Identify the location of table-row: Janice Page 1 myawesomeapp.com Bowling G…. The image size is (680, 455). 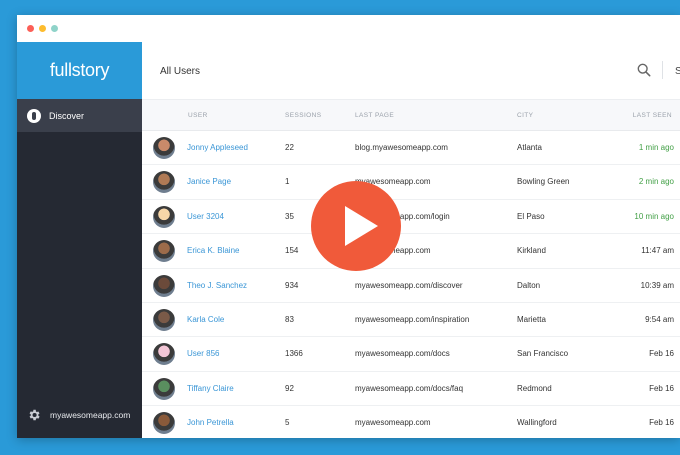
(411, 182).